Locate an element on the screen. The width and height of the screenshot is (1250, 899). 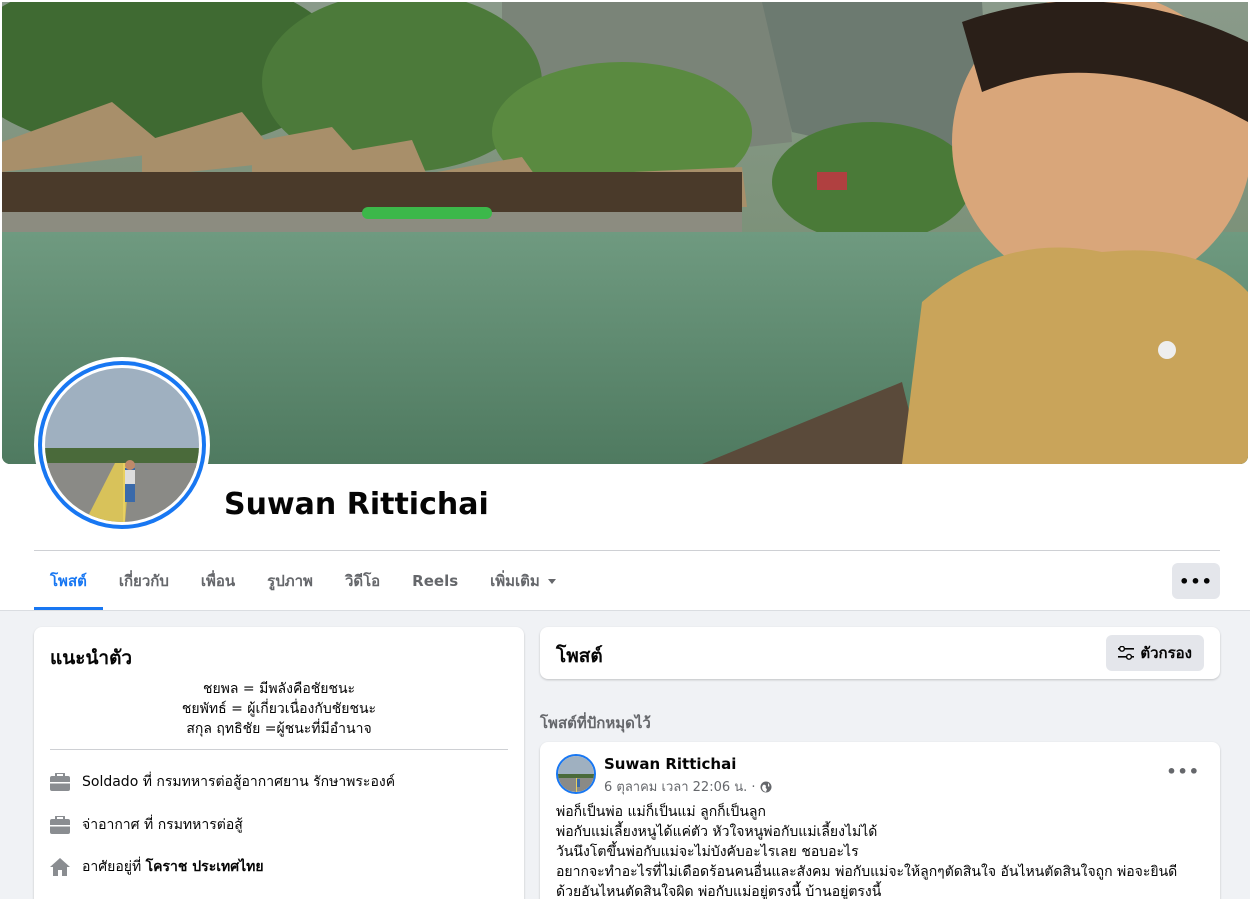
post-options-button: ••• is located at coordinates (1183, 771).